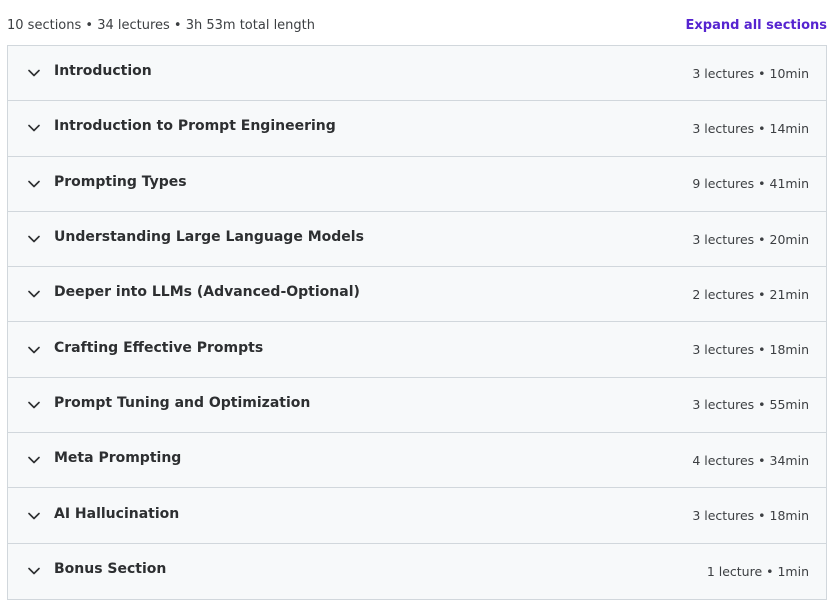 This screenshot has height=610, width=839. I want to click on section-title: Prompt Tuning and Optimization, so click(182, 402).